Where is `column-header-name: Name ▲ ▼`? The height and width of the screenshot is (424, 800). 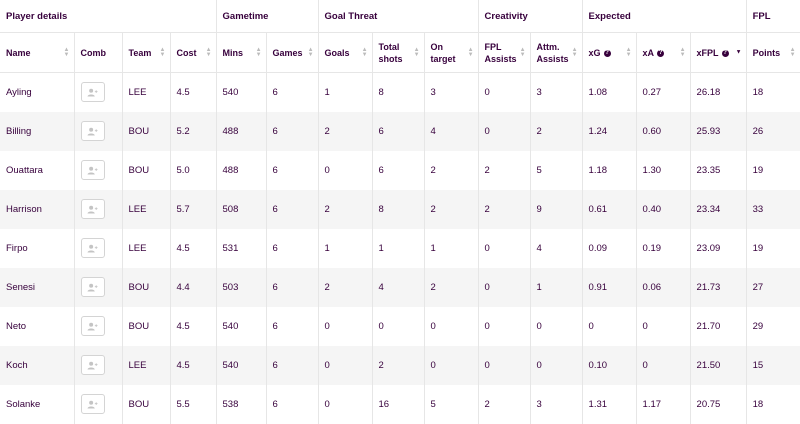
column-header-name: Name ▲ ▼ is located at coordinates (37, 52).